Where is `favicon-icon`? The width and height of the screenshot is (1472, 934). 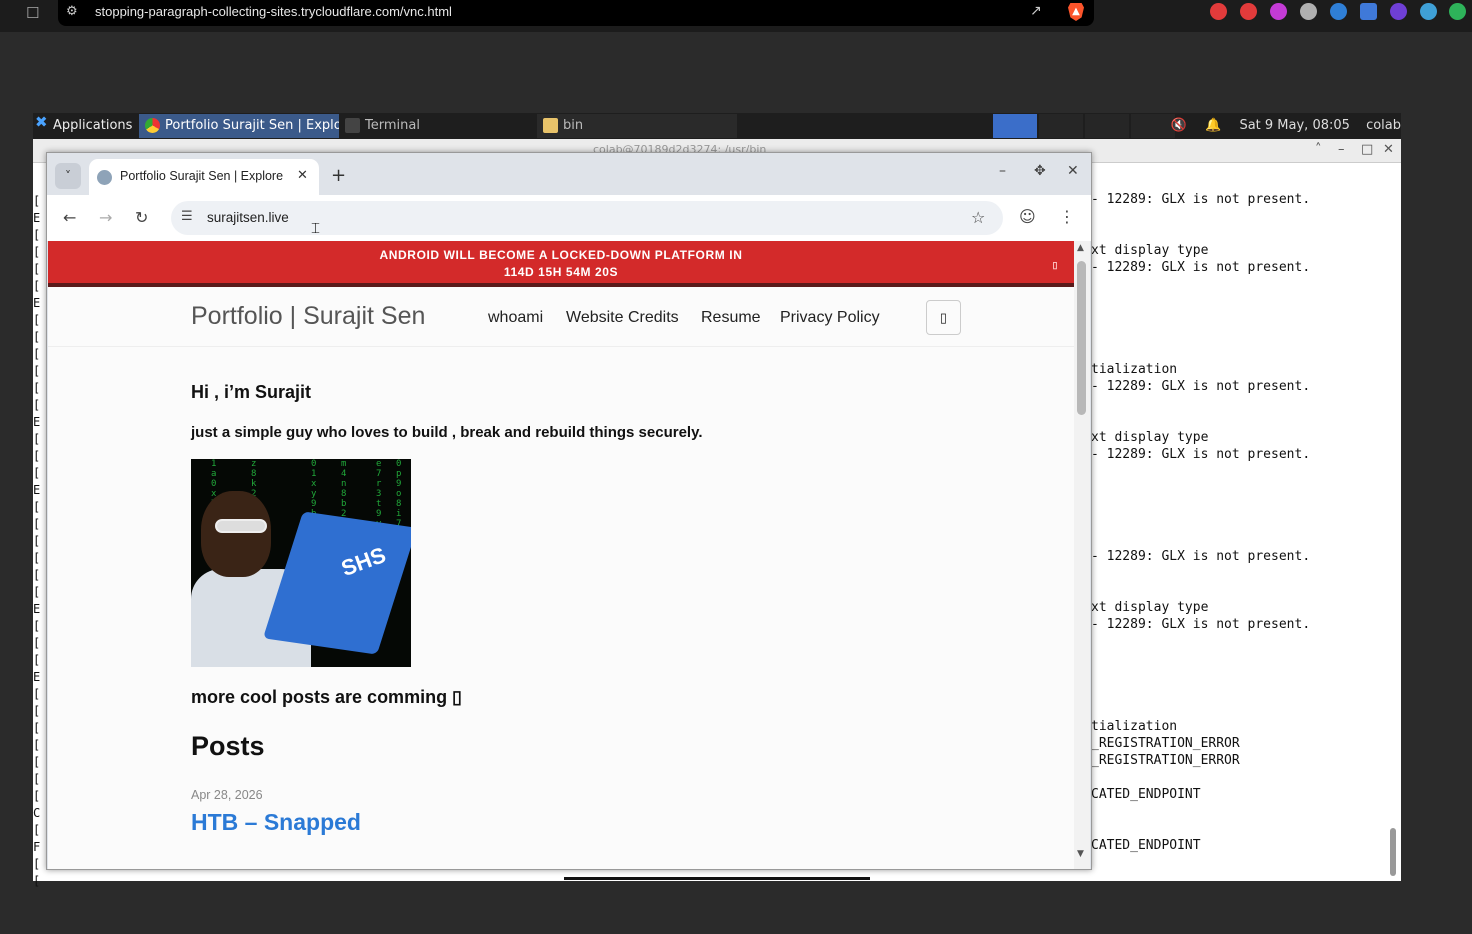 favicon-icon is located at coordinates (104, 177).